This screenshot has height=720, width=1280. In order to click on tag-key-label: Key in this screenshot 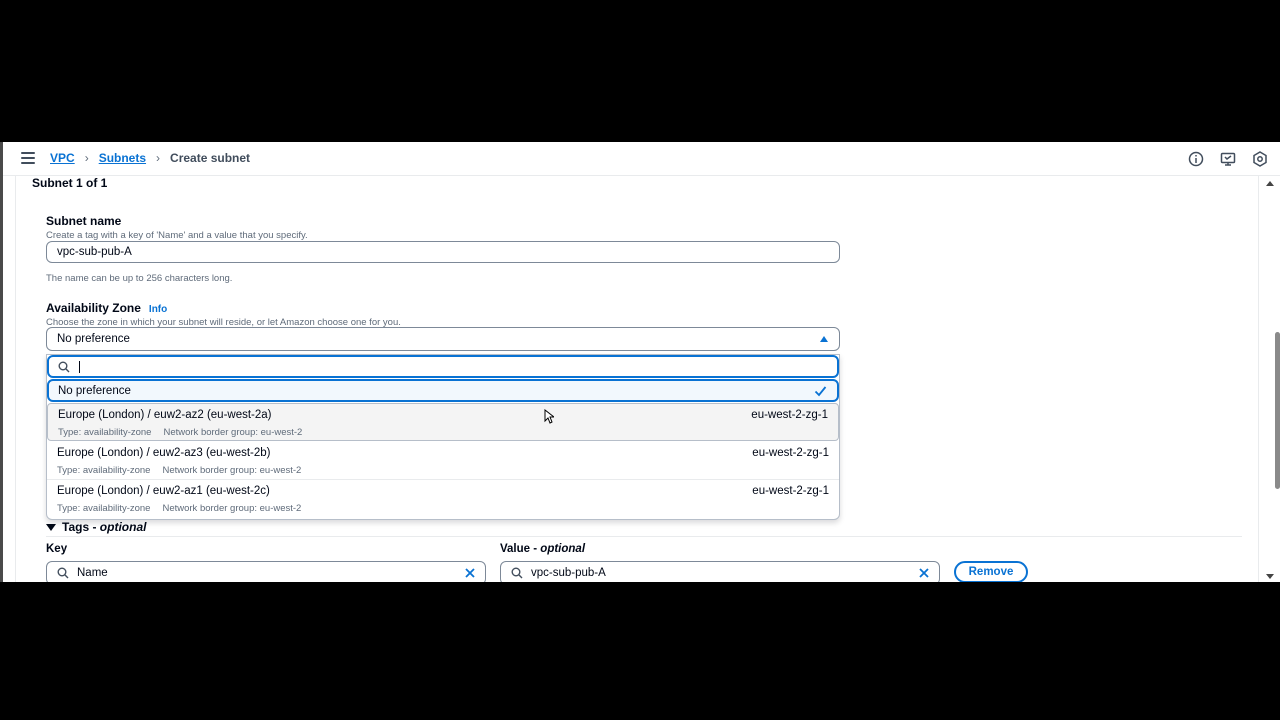, I will do `click(57, 549)`.